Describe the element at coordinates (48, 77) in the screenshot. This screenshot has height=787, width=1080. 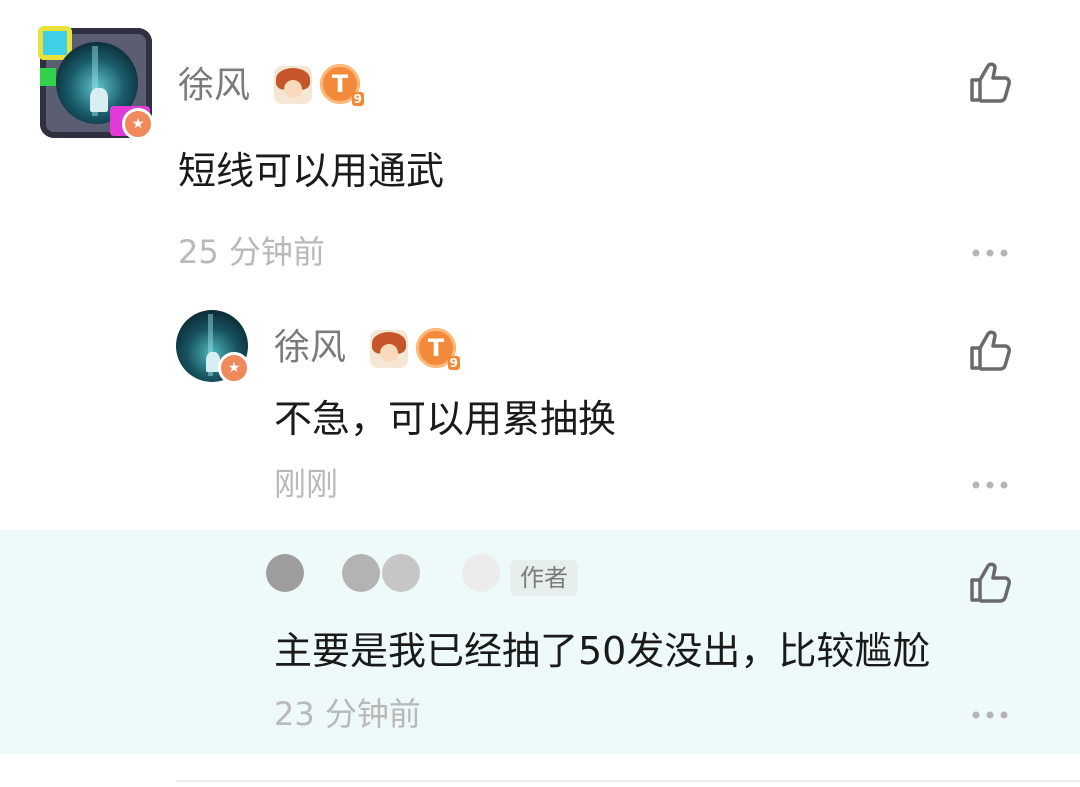
I see `avatar-decoration` at that location.